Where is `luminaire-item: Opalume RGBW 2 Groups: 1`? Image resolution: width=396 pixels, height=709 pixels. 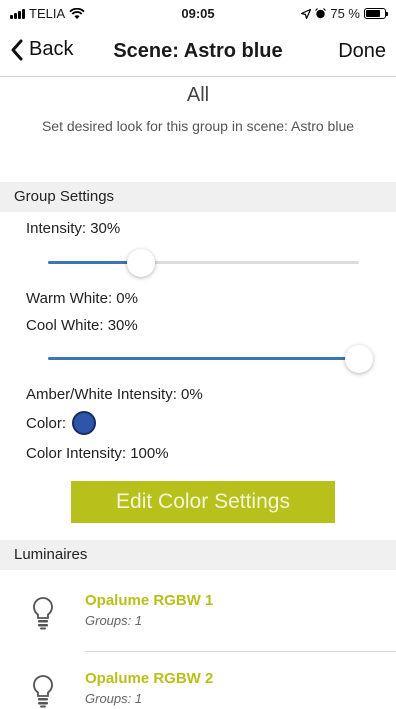
luminaire-item: Opalume RGBW 2 Groups: 1 is located at coordinates (198, 686).